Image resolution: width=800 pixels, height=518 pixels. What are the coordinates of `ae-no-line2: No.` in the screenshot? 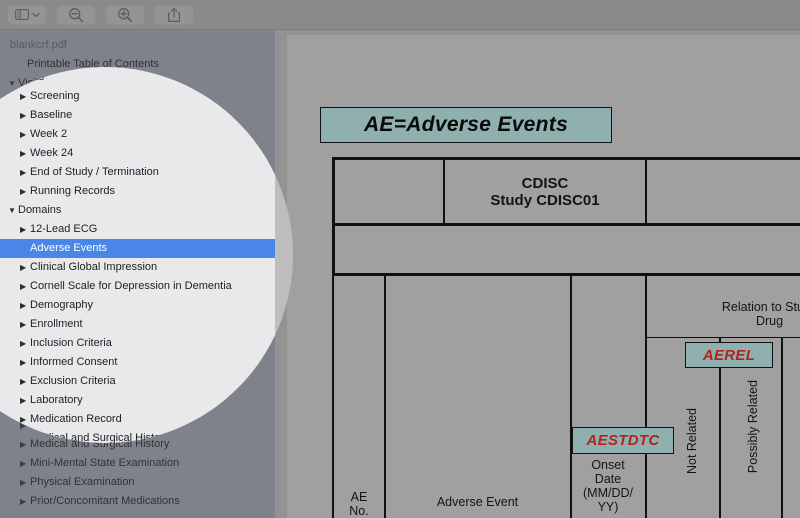 It's located at (359, 511).